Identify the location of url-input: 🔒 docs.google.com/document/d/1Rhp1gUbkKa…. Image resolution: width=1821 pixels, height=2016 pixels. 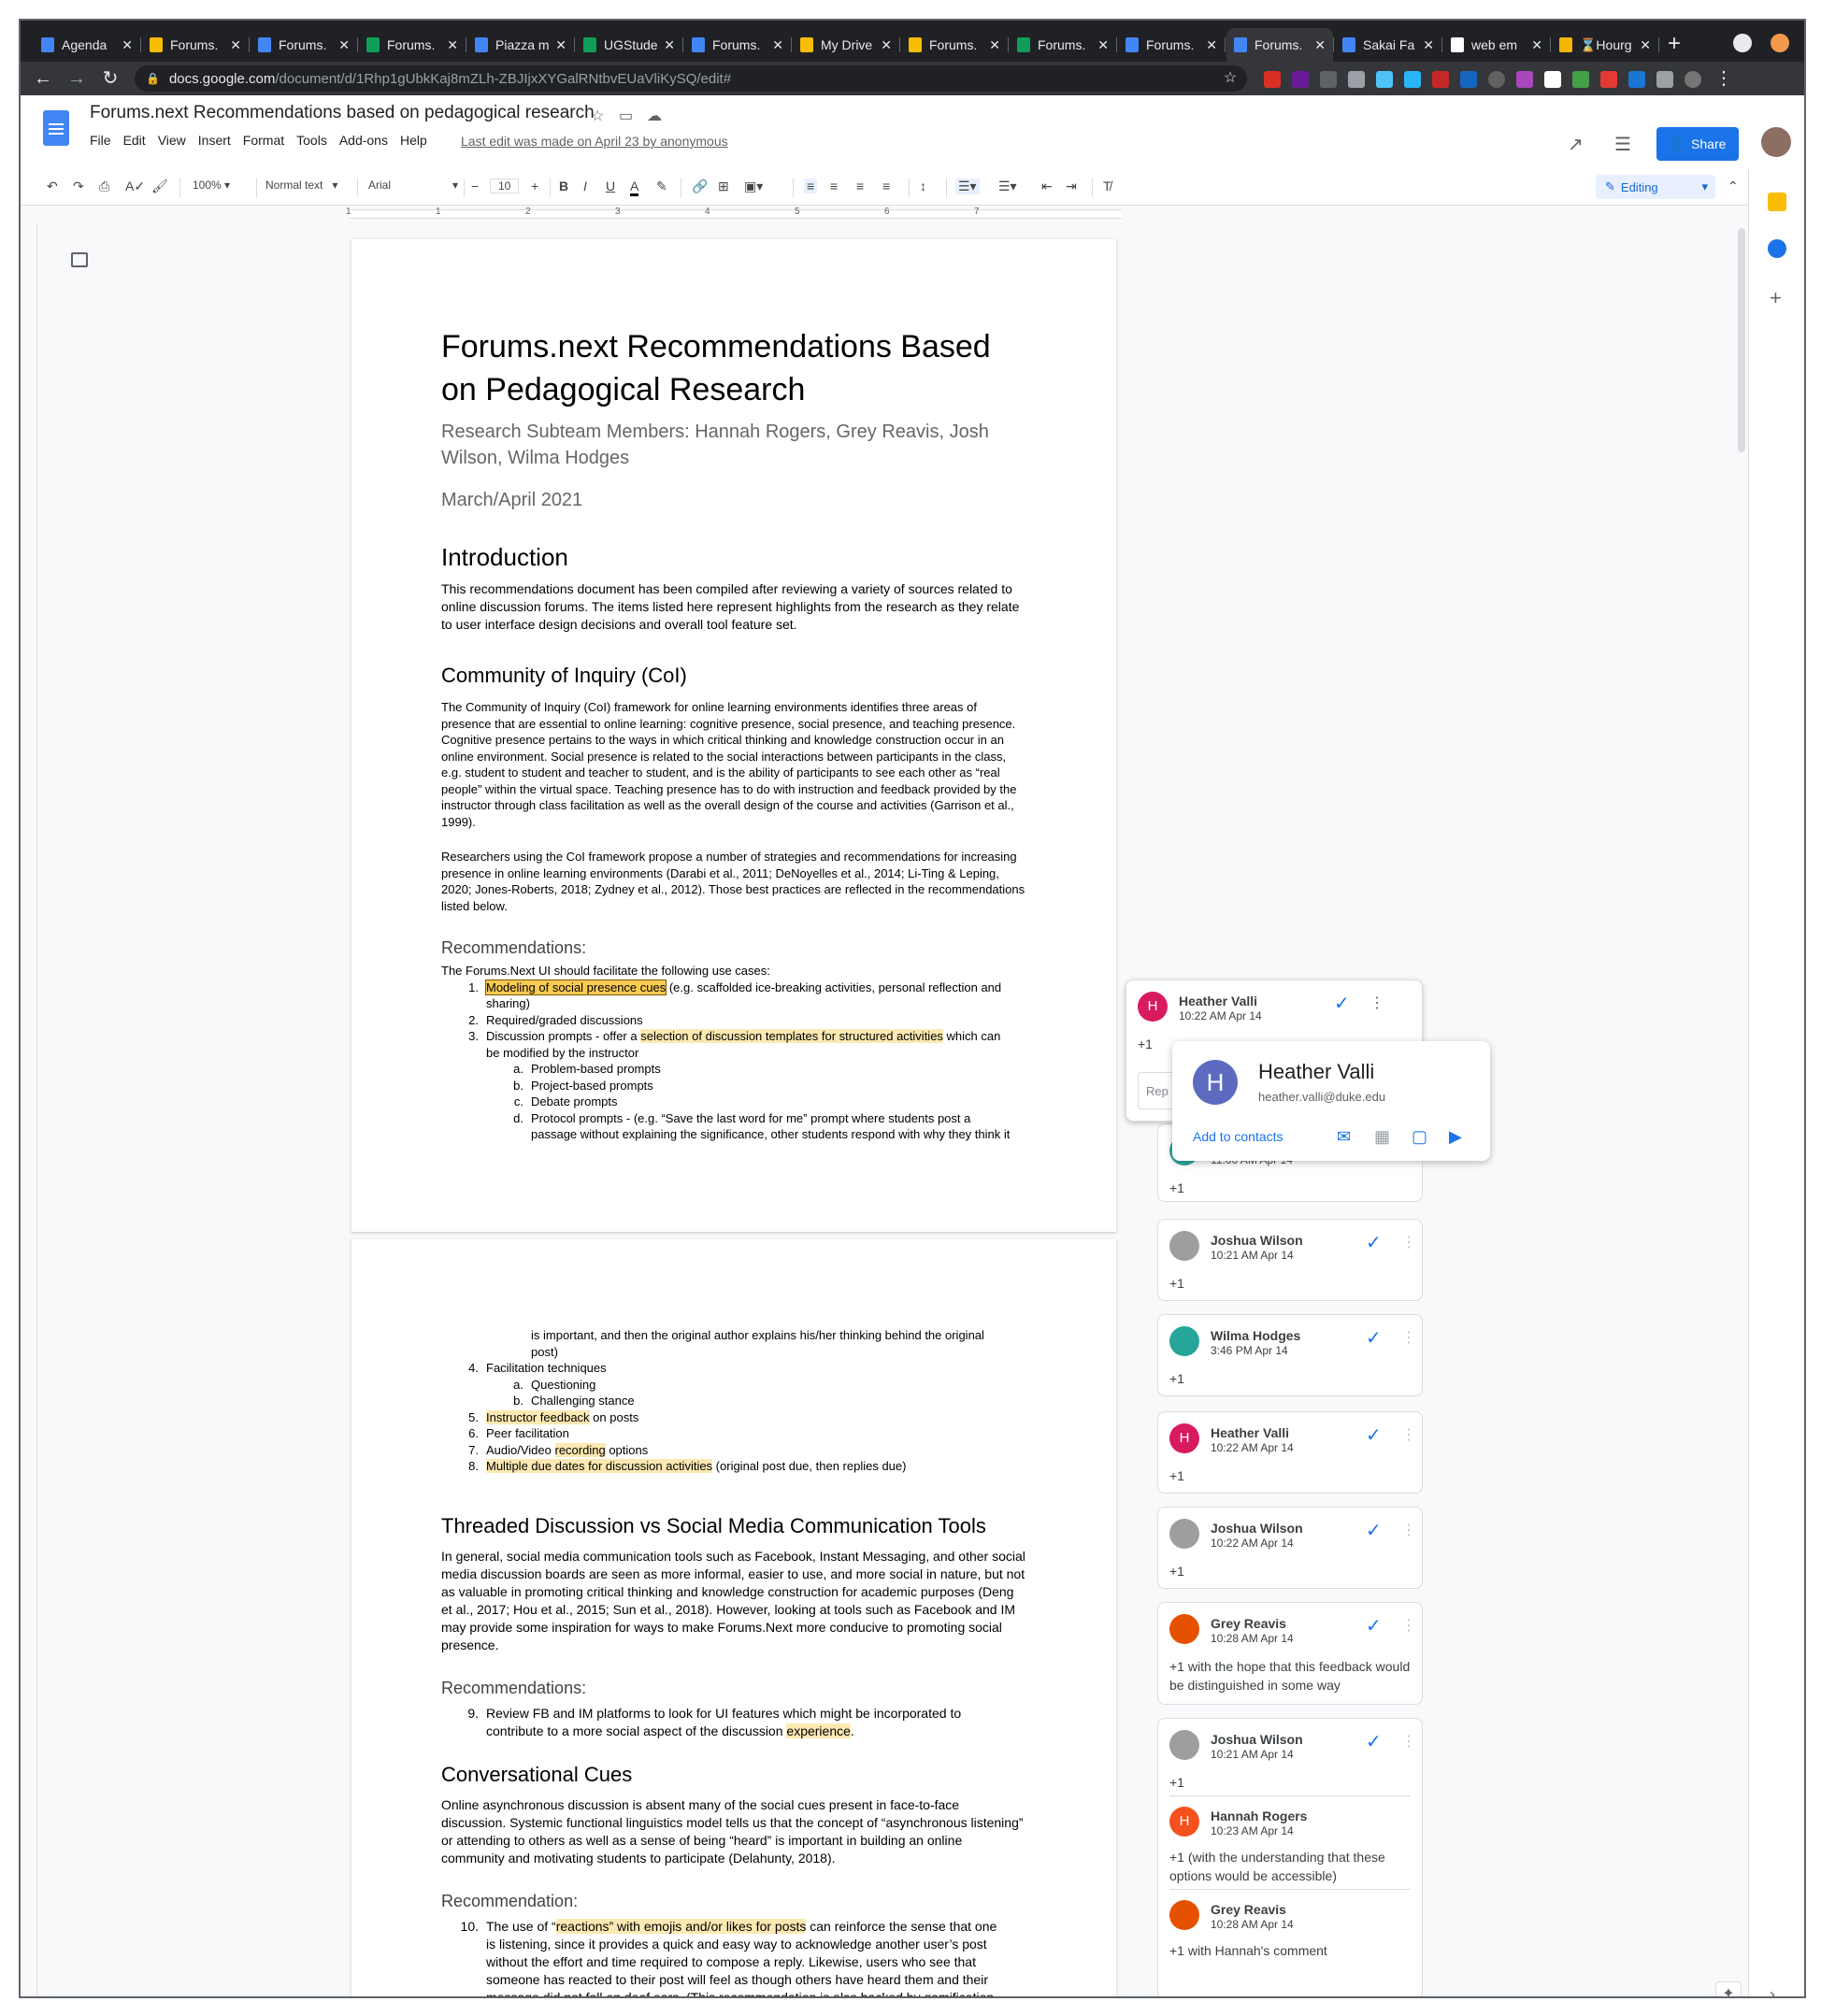
(691, 79).